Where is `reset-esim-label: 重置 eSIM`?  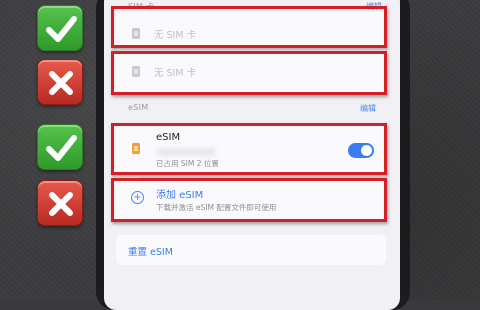
reset-esim-label: 重置 eSIM is located at coordinates (150, 252).